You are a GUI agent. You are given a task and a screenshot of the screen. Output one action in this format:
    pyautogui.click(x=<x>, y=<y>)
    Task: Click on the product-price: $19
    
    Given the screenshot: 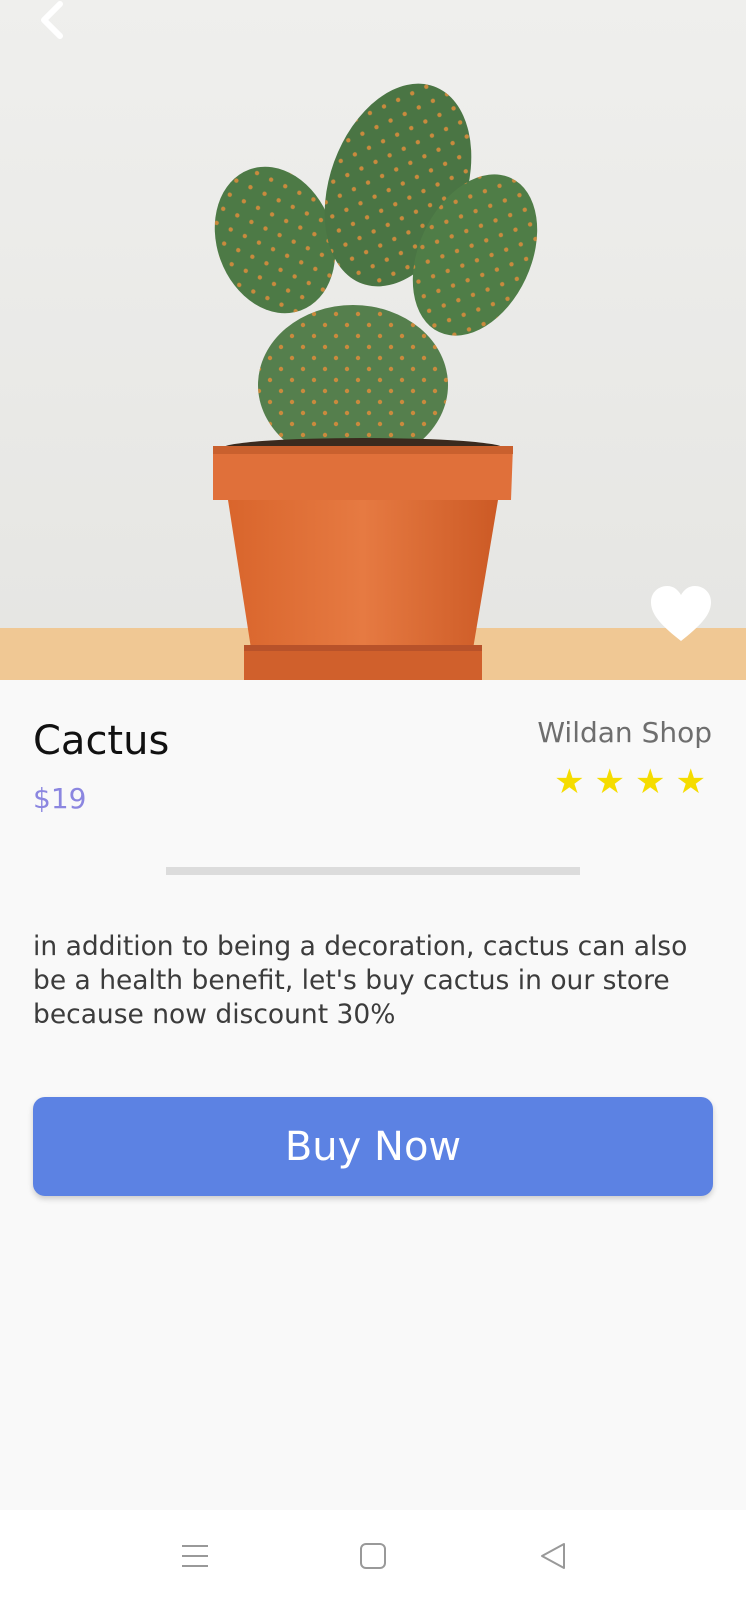 What is the action you would take?
    pyautogui.click(x=60, y=798)
    